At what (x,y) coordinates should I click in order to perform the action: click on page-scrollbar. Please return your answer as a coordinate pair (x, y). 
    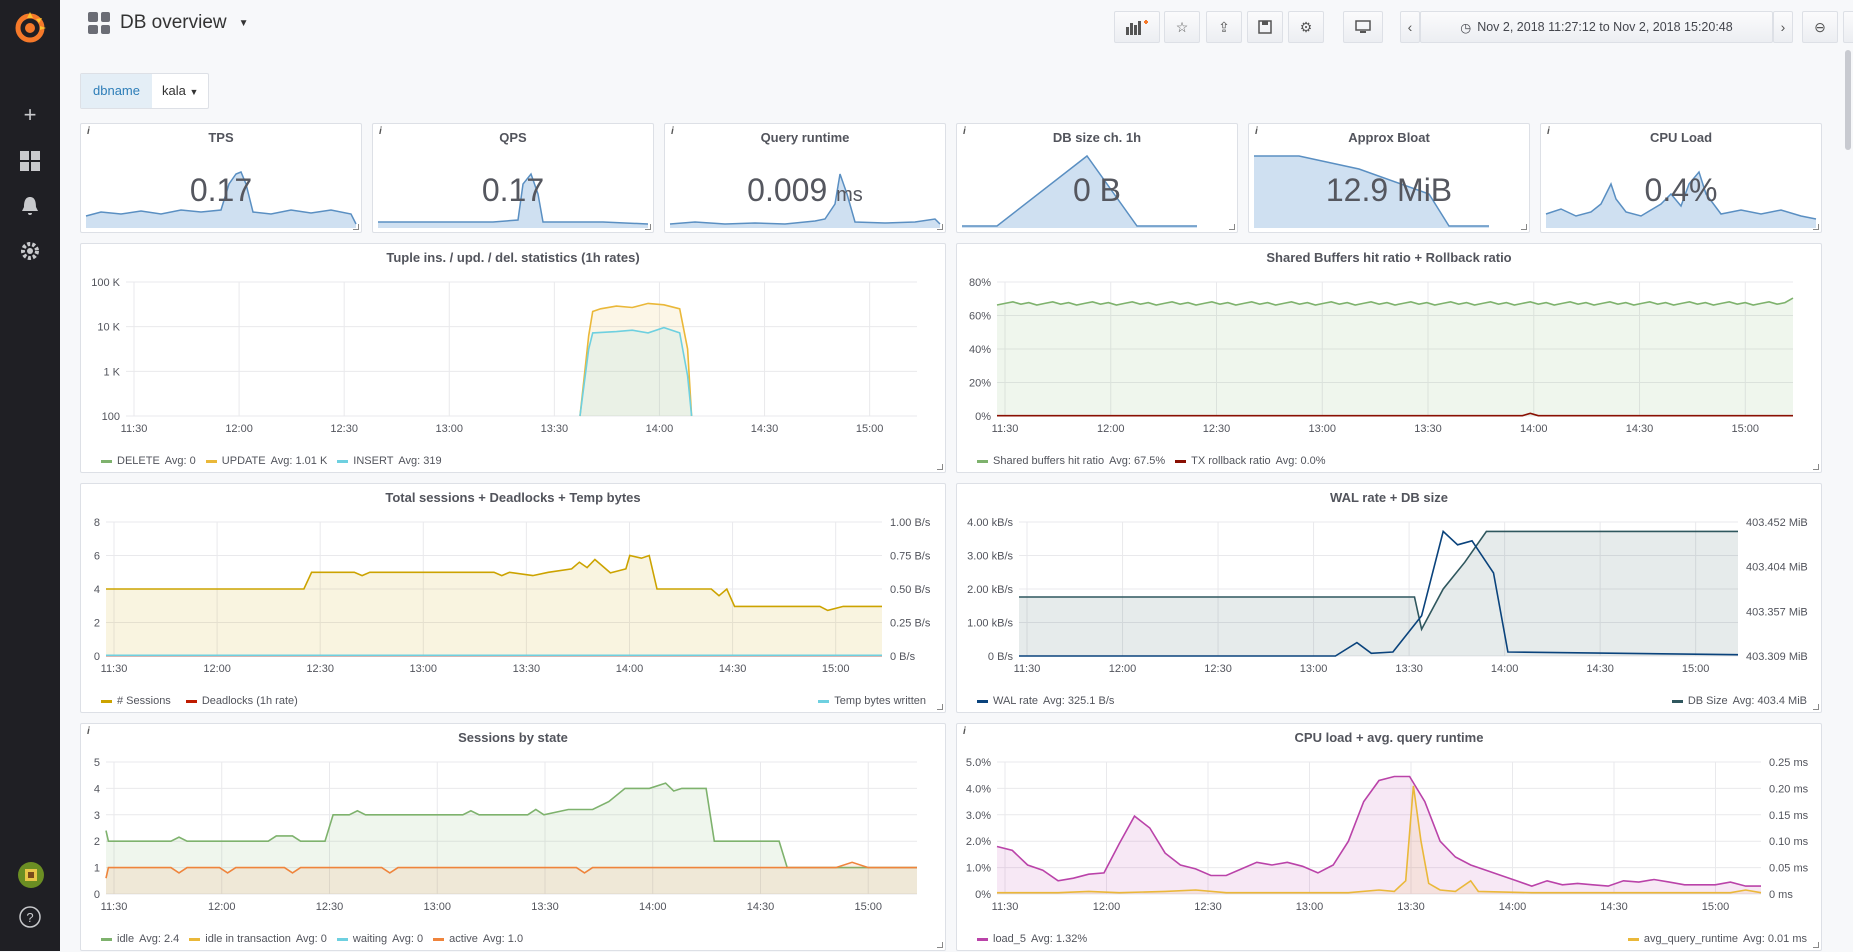
    Looking at the image, I should click on (1848, 100).